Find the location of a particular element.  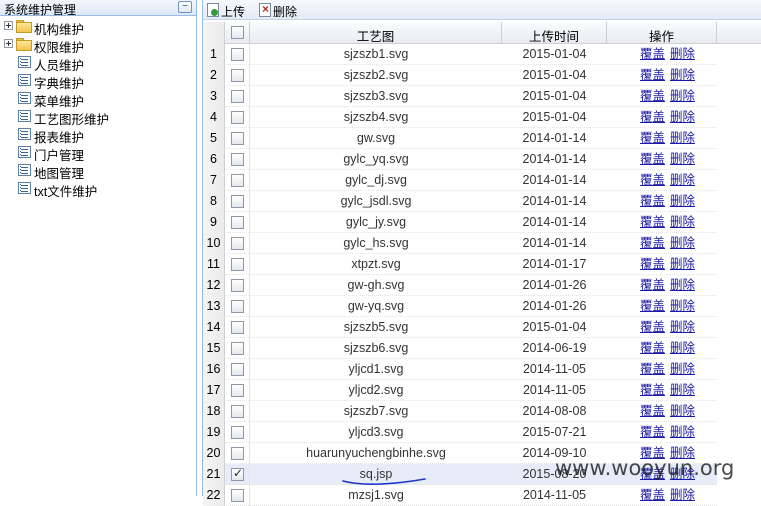

delete-button: 删除 is located at coordinates (282, 10).